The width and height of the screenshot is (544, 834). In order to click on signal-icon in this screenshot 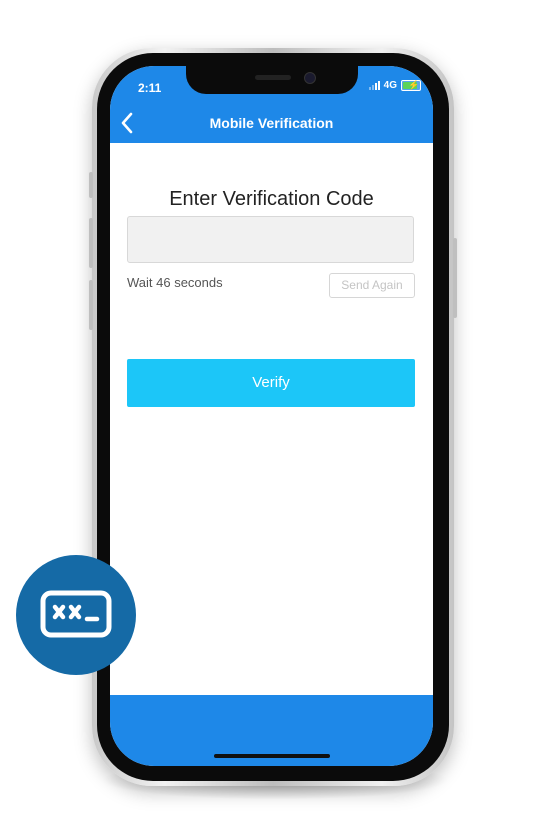, I will do `click(374, 85)`.